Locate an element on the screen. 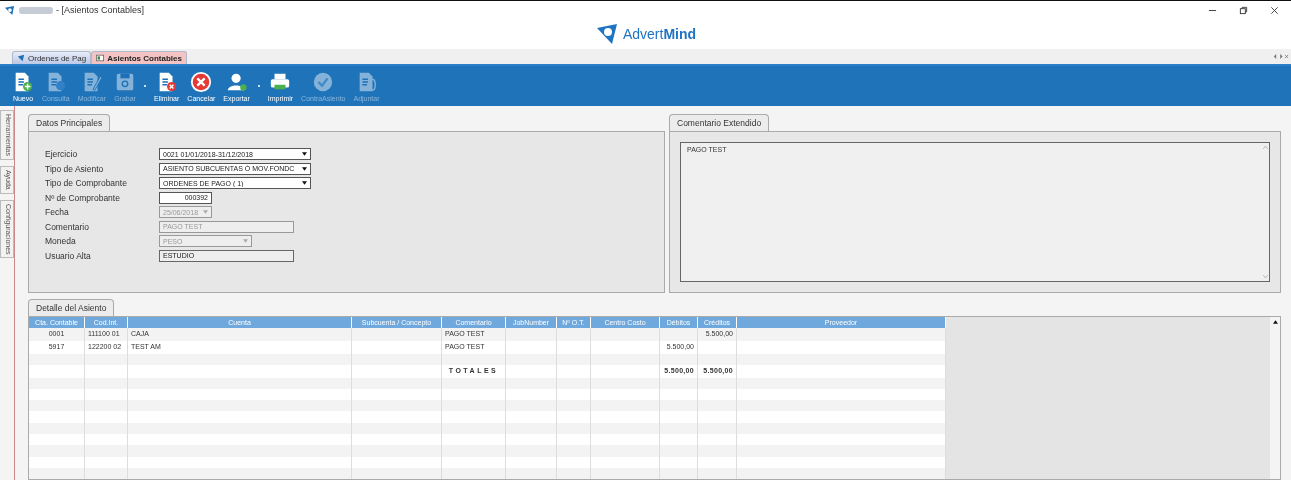  document-tab: Asientos Contables is located at coordinates (139, 57).